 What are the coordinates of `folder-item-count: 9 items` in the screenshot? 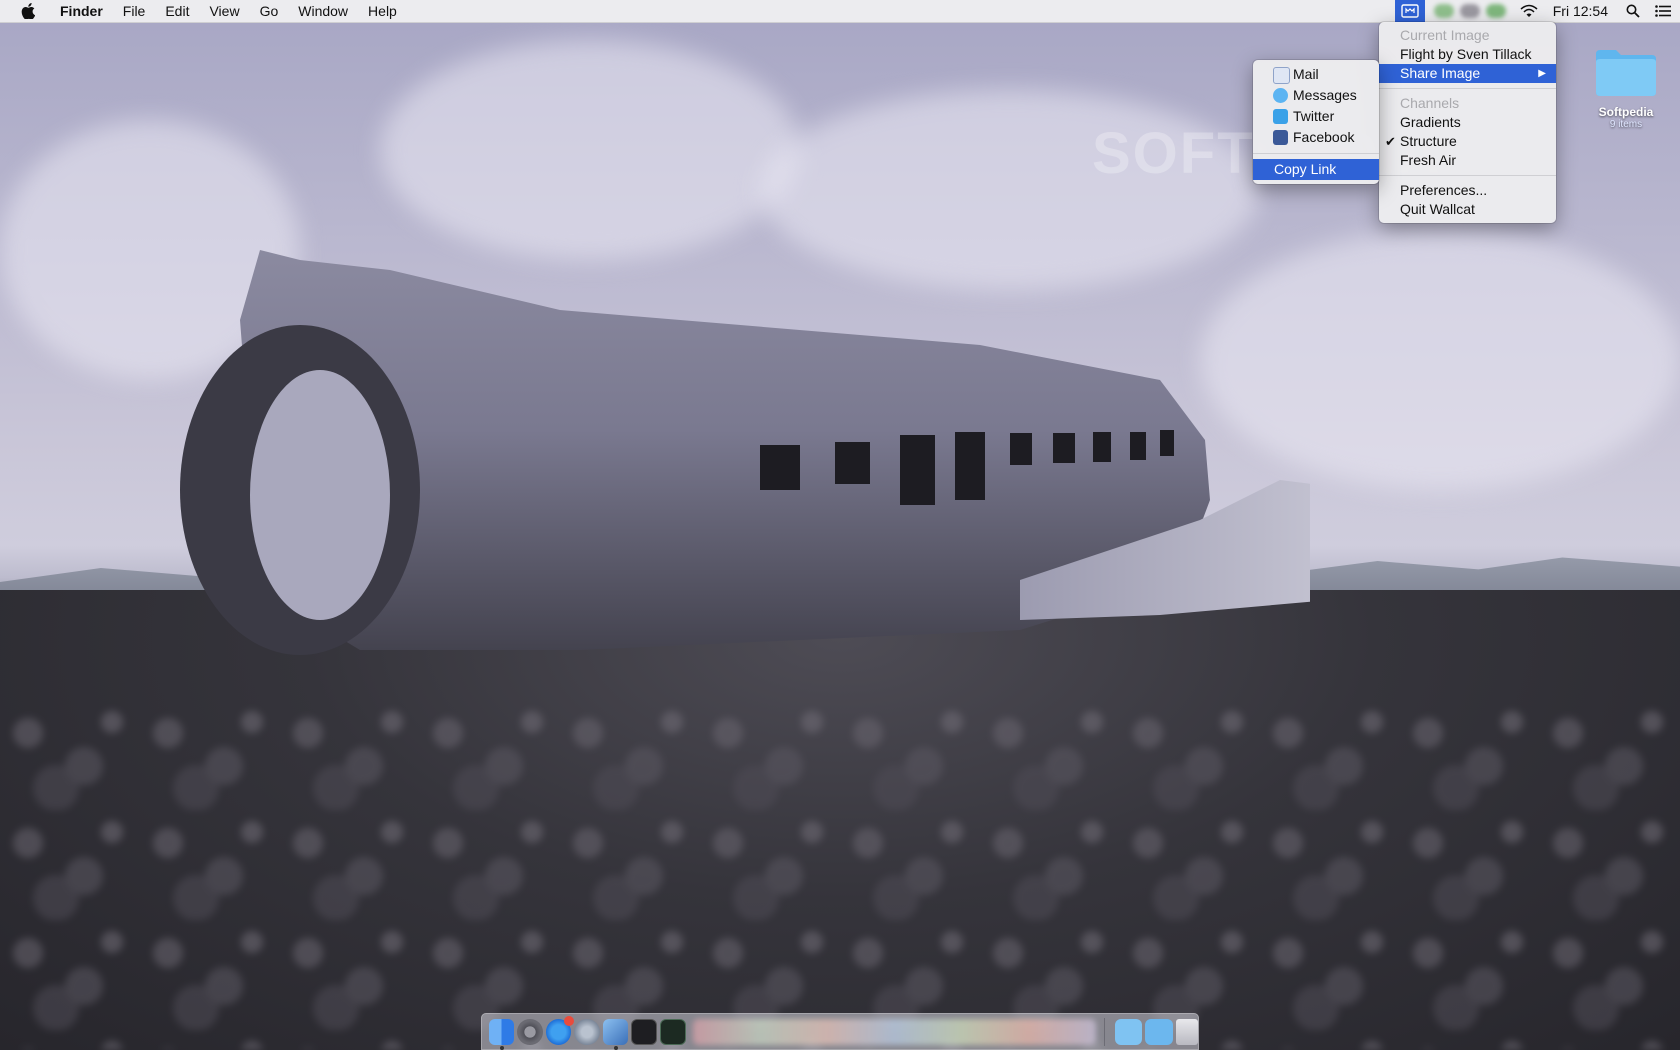 It's located at (1626, 124).